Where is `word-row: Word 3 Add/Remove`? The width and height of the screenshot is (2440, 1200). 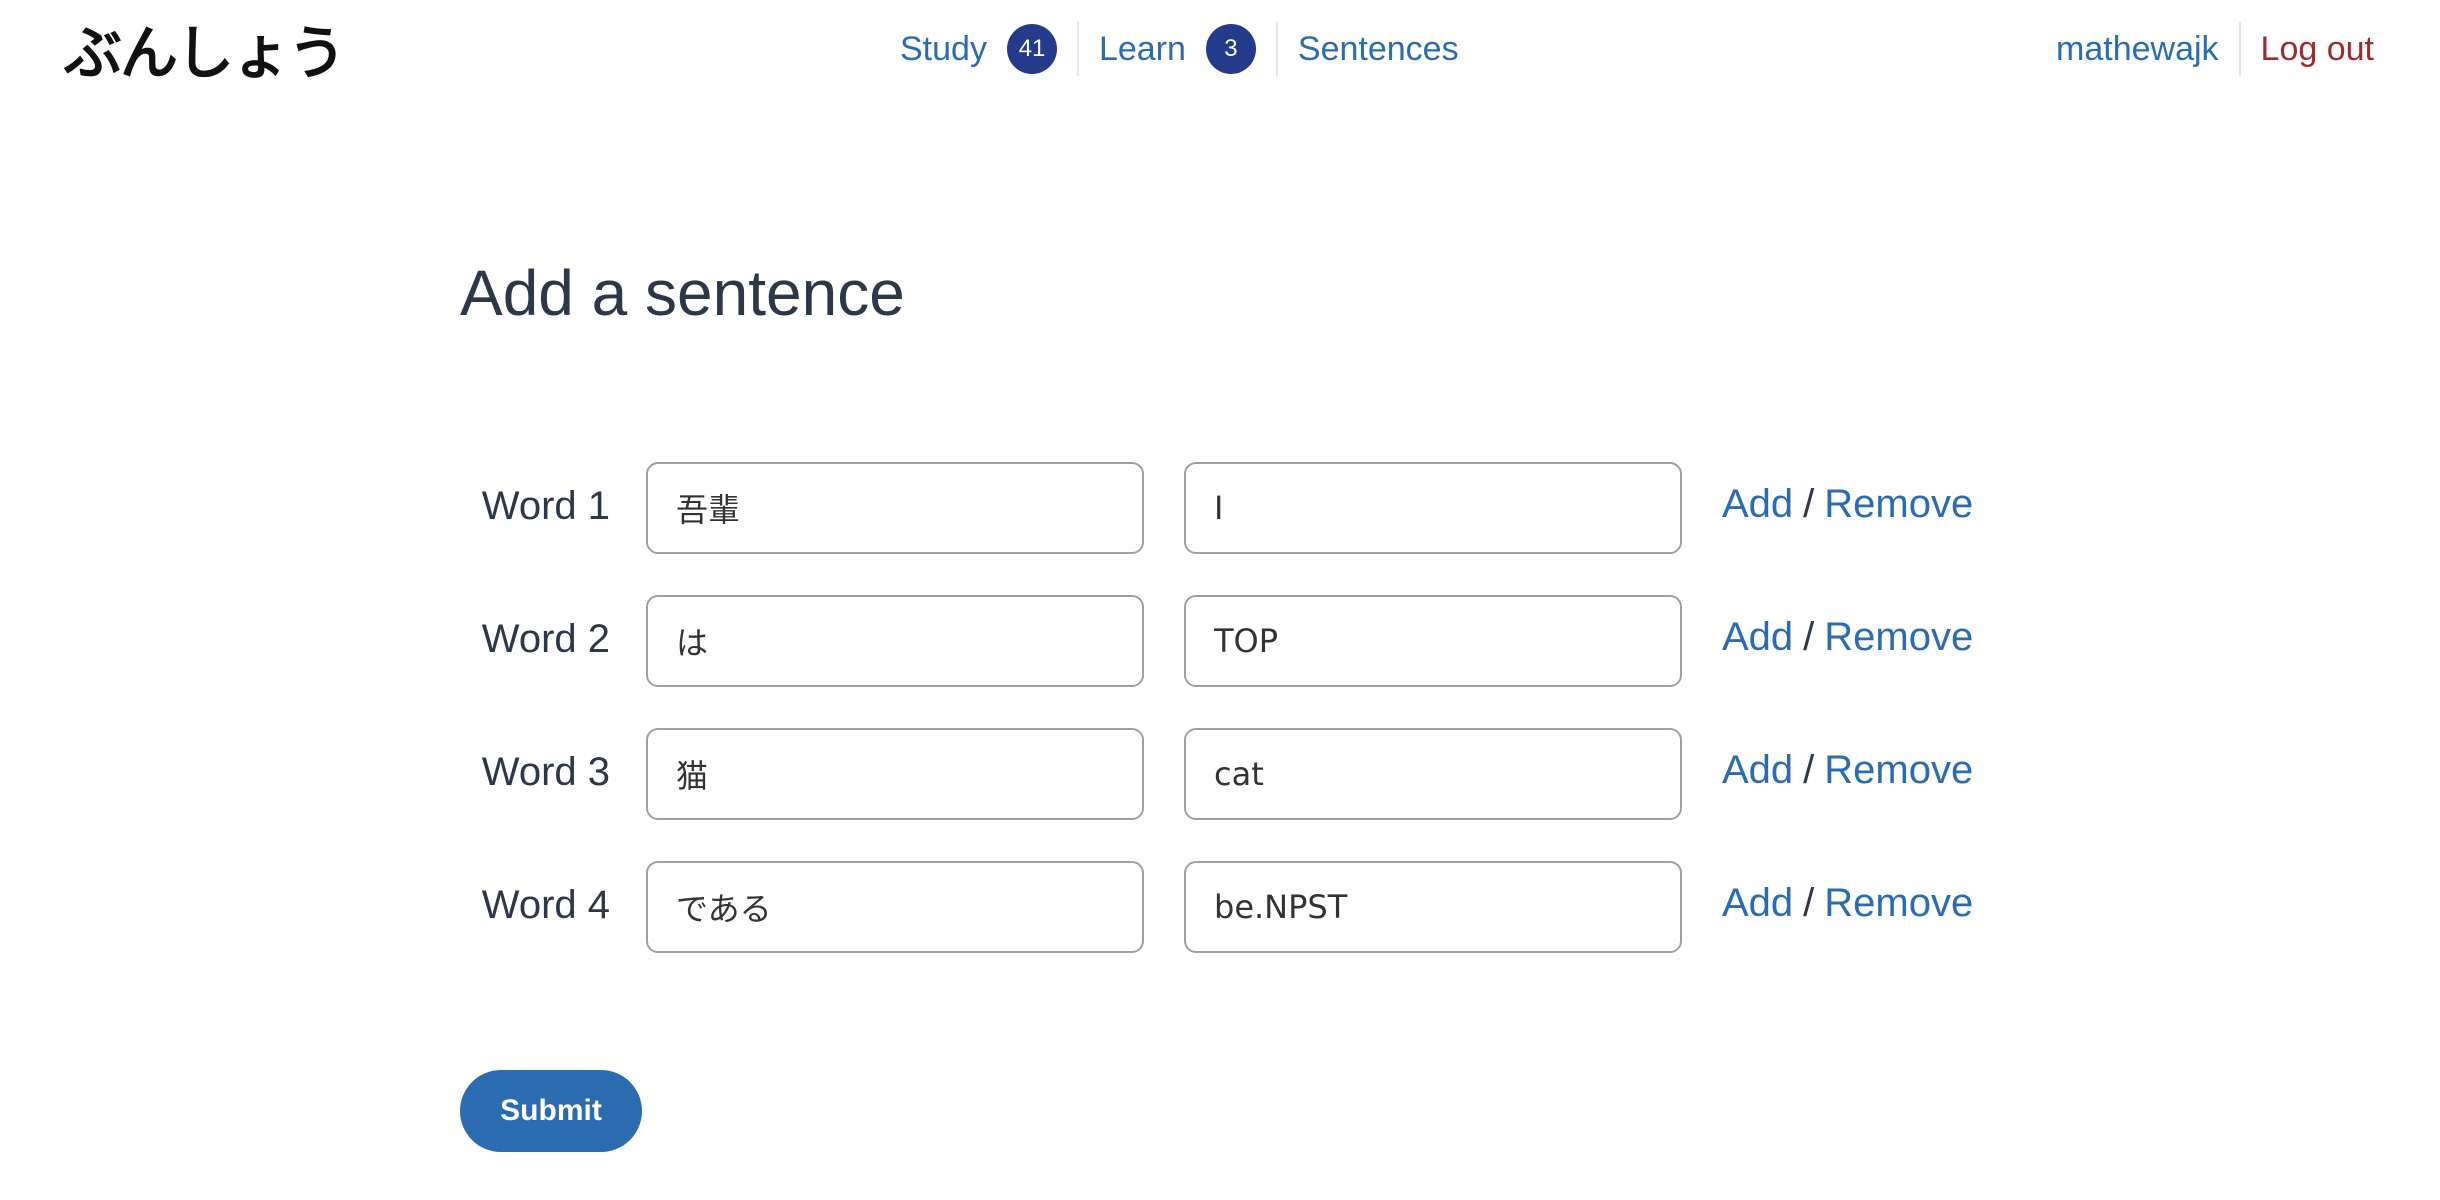 word-row: Word 3 Add/Remove is located at coordinates (1230, 774).